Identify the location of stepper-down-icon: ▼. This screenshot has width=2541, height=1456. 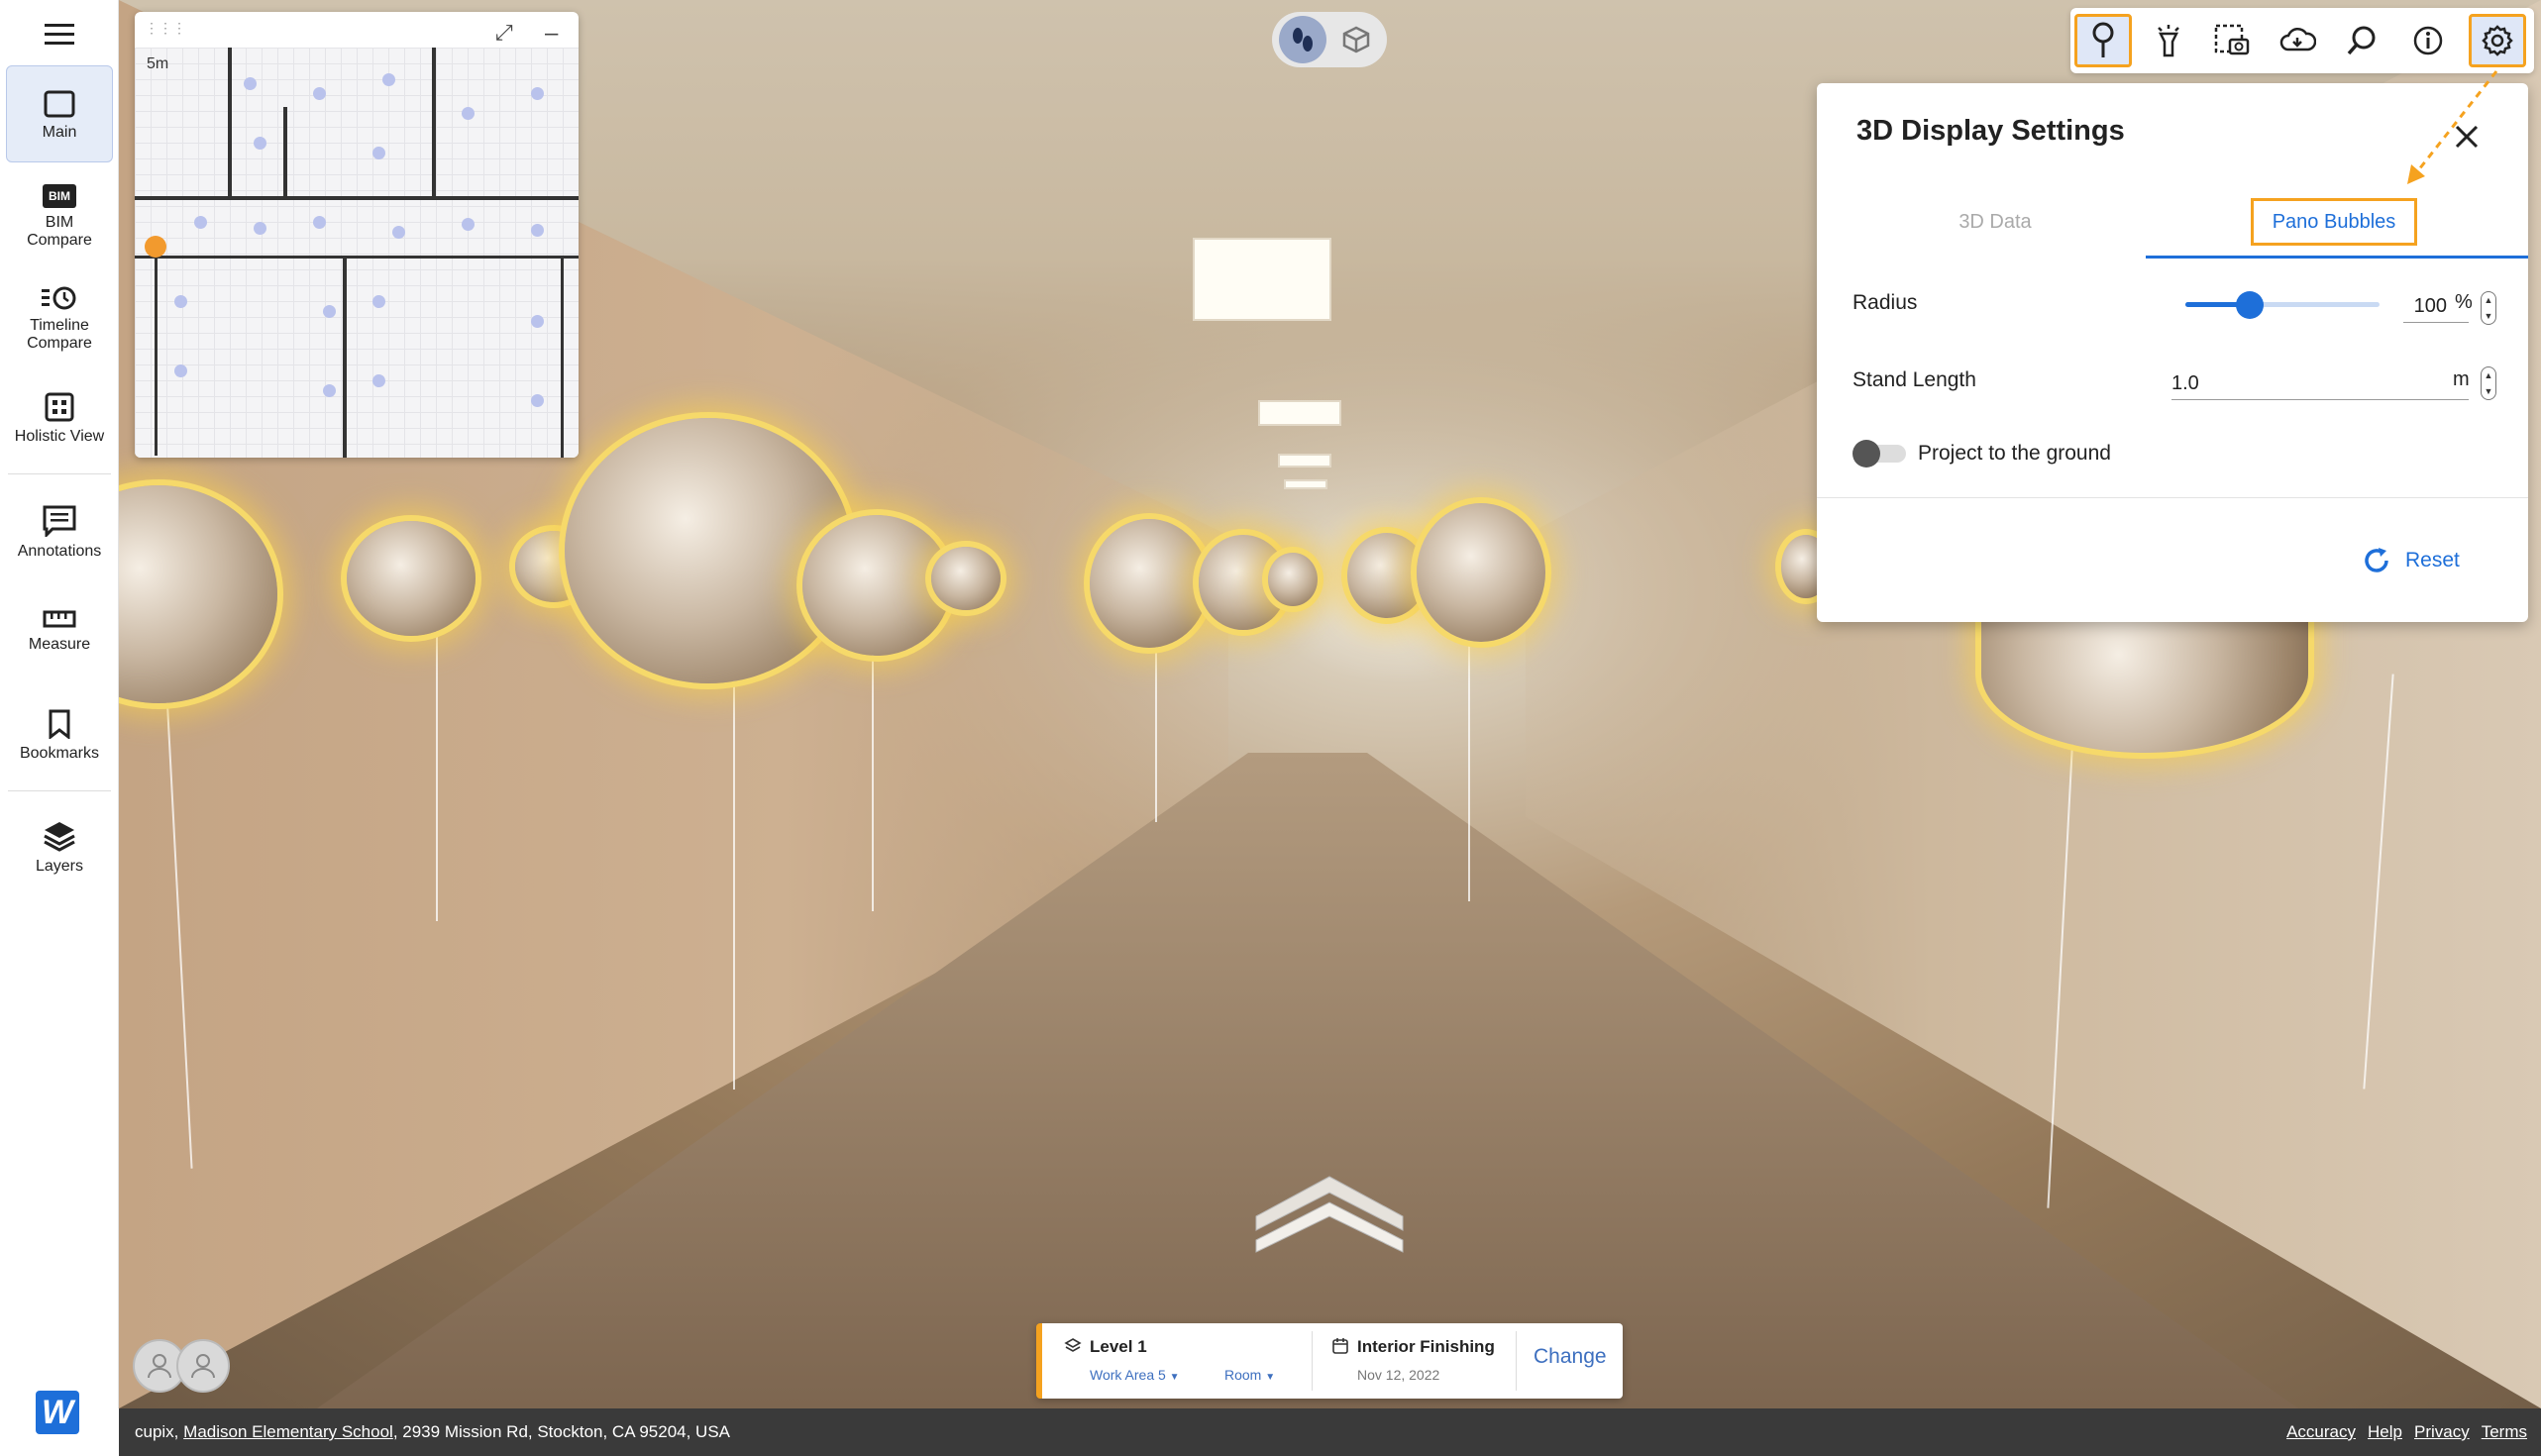
(2488, 391).